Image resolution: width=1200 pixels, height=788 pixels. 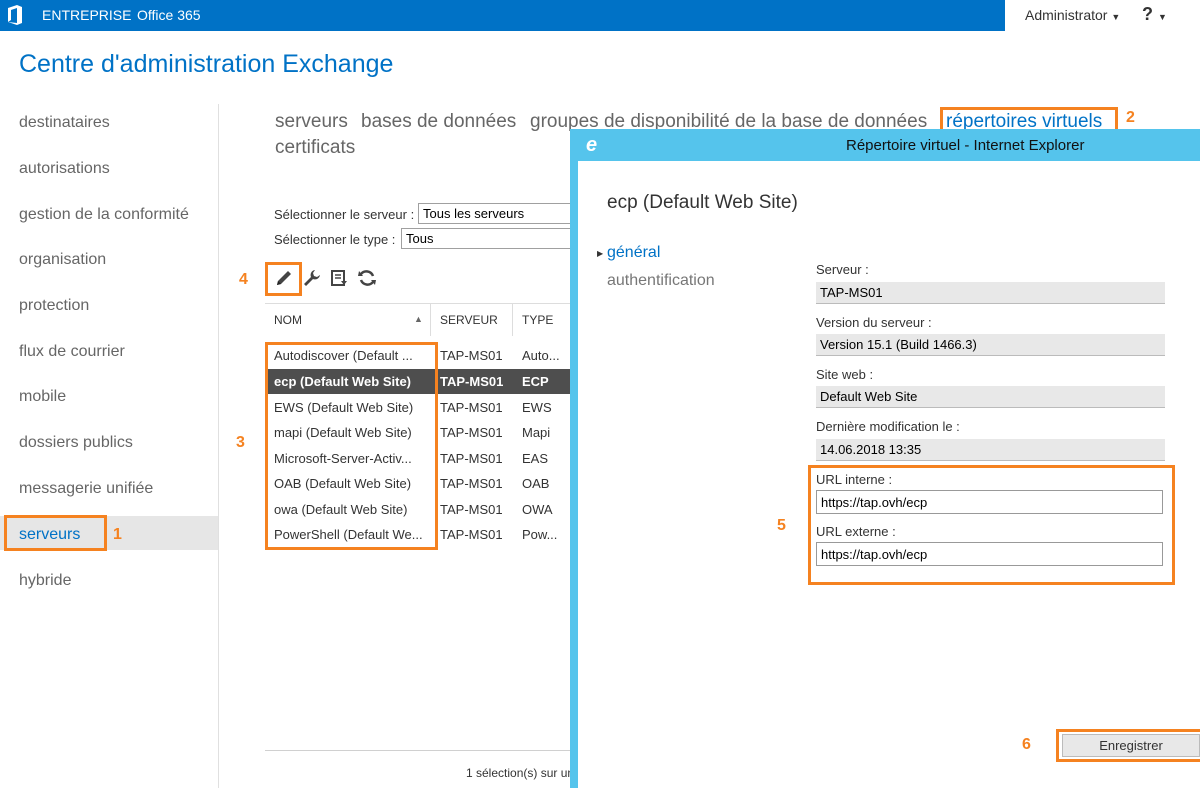 What do you see at coordinates (418, 319) in the screenshot?
I see `sort-ascending-icon: ▲` at bounding box center [418, 319].